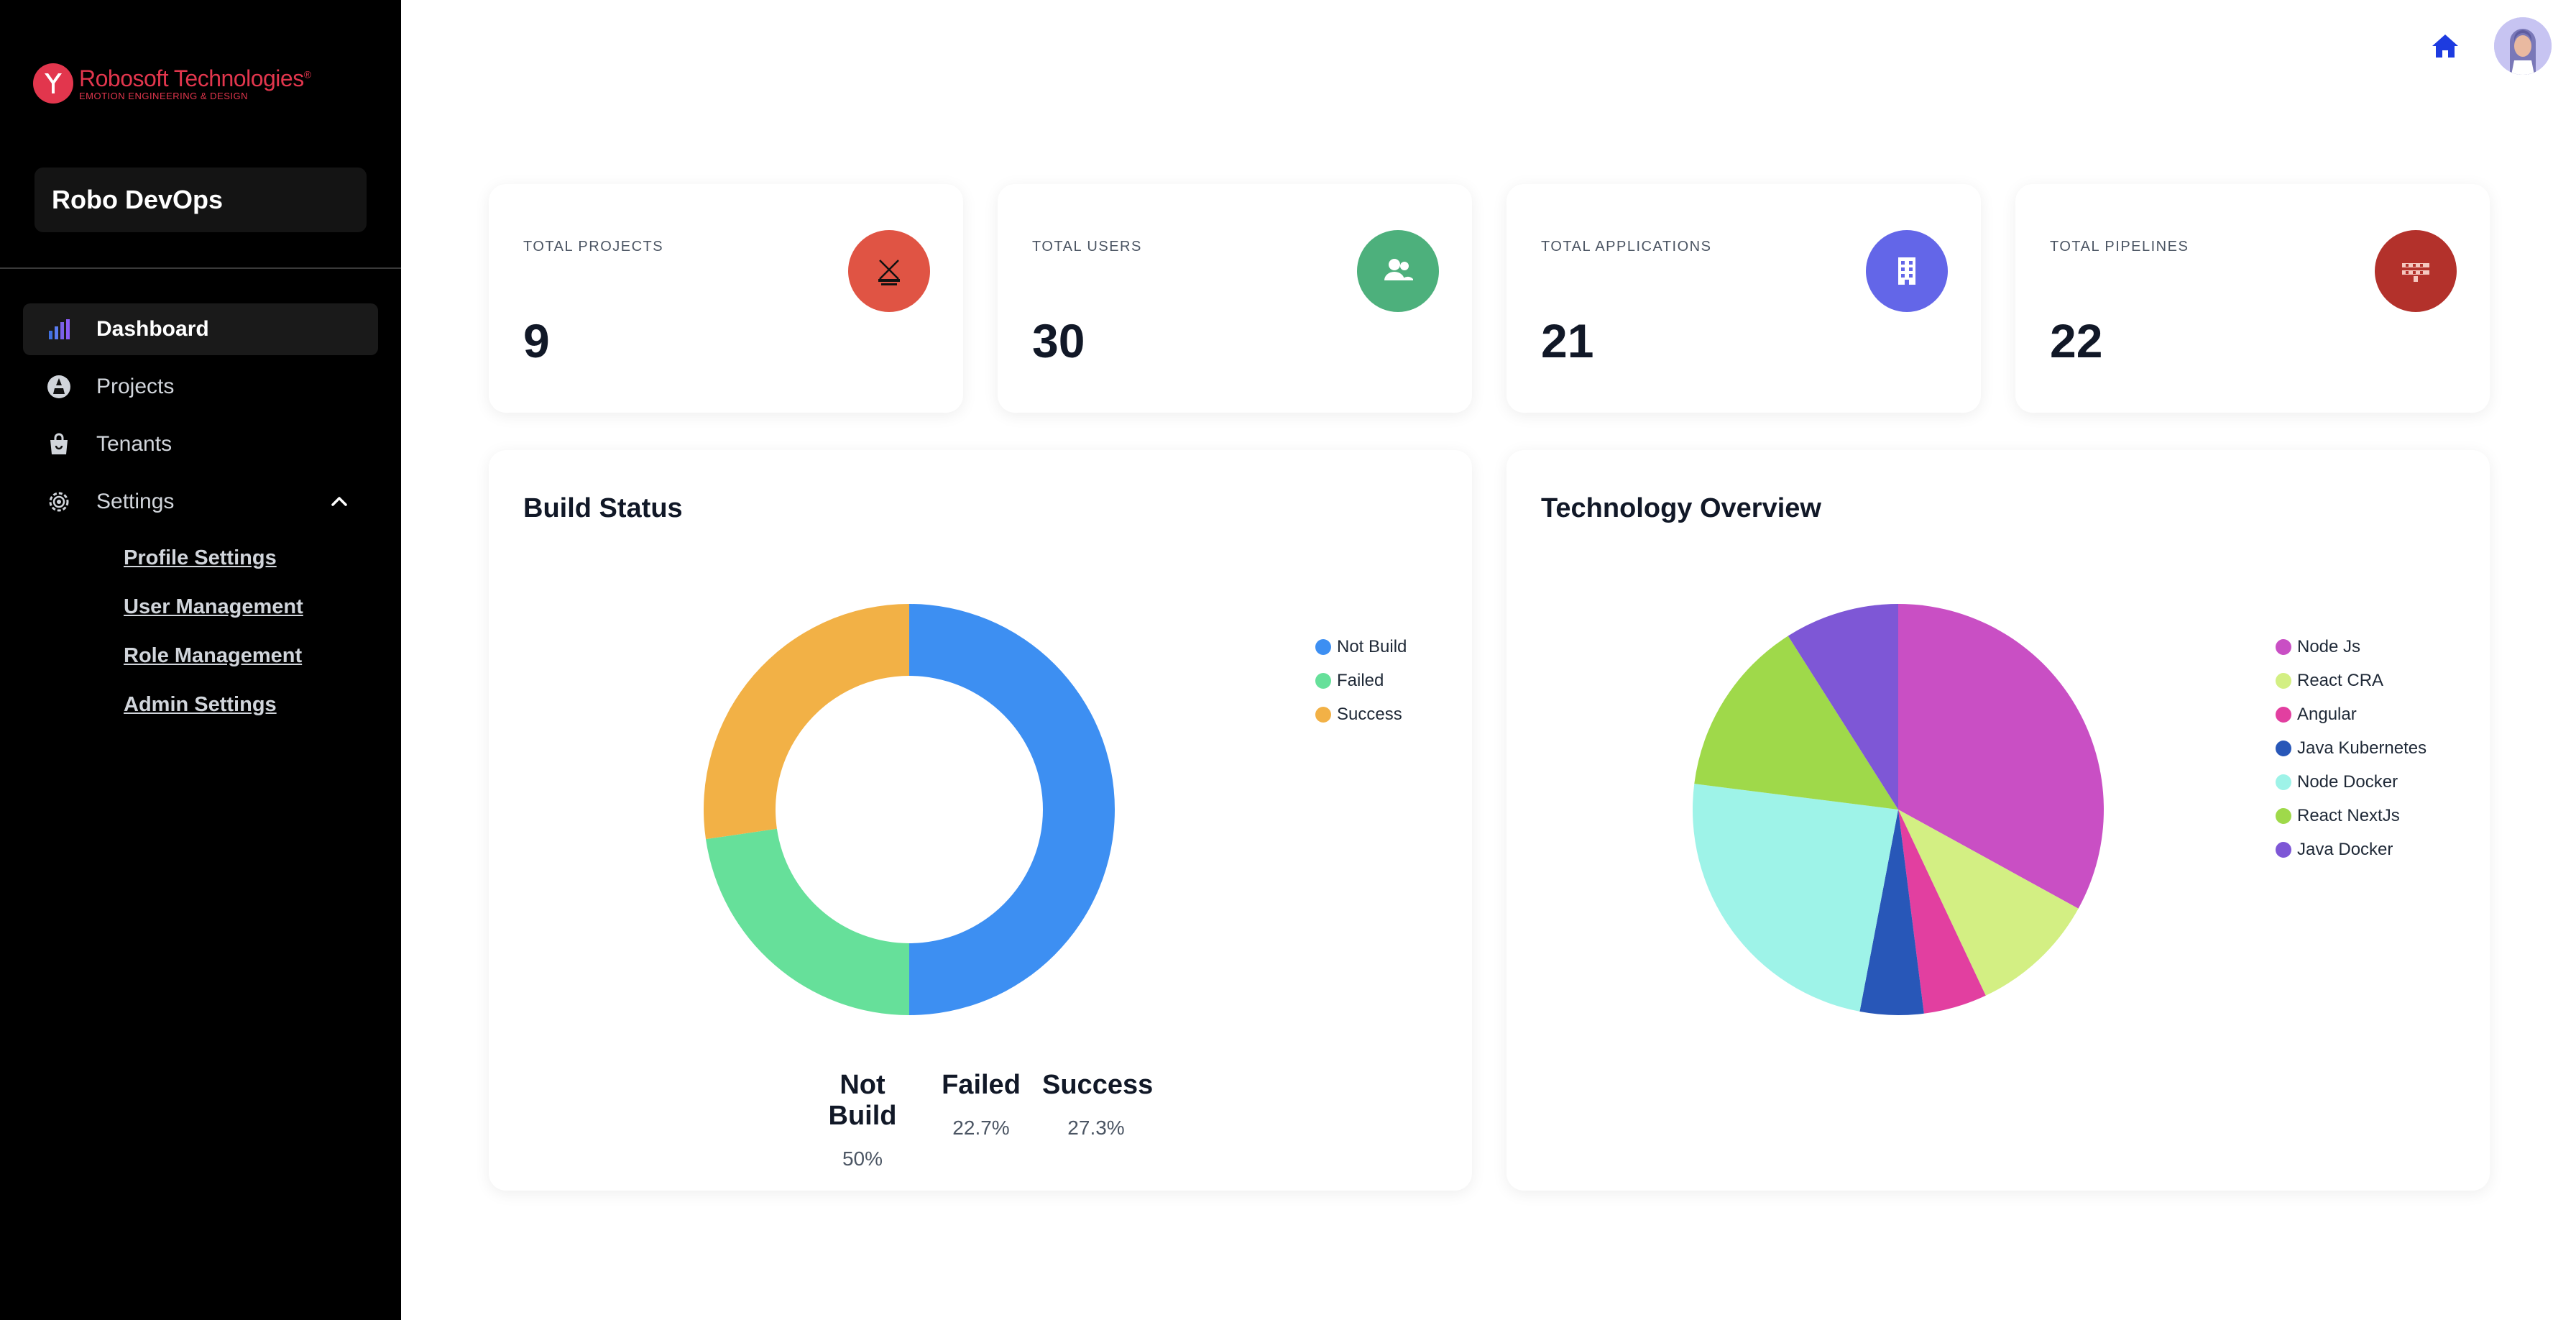  Describe the element at coordinates (2345, 849) in the screenshot. I see `legend-label: Java Docker` at that location.